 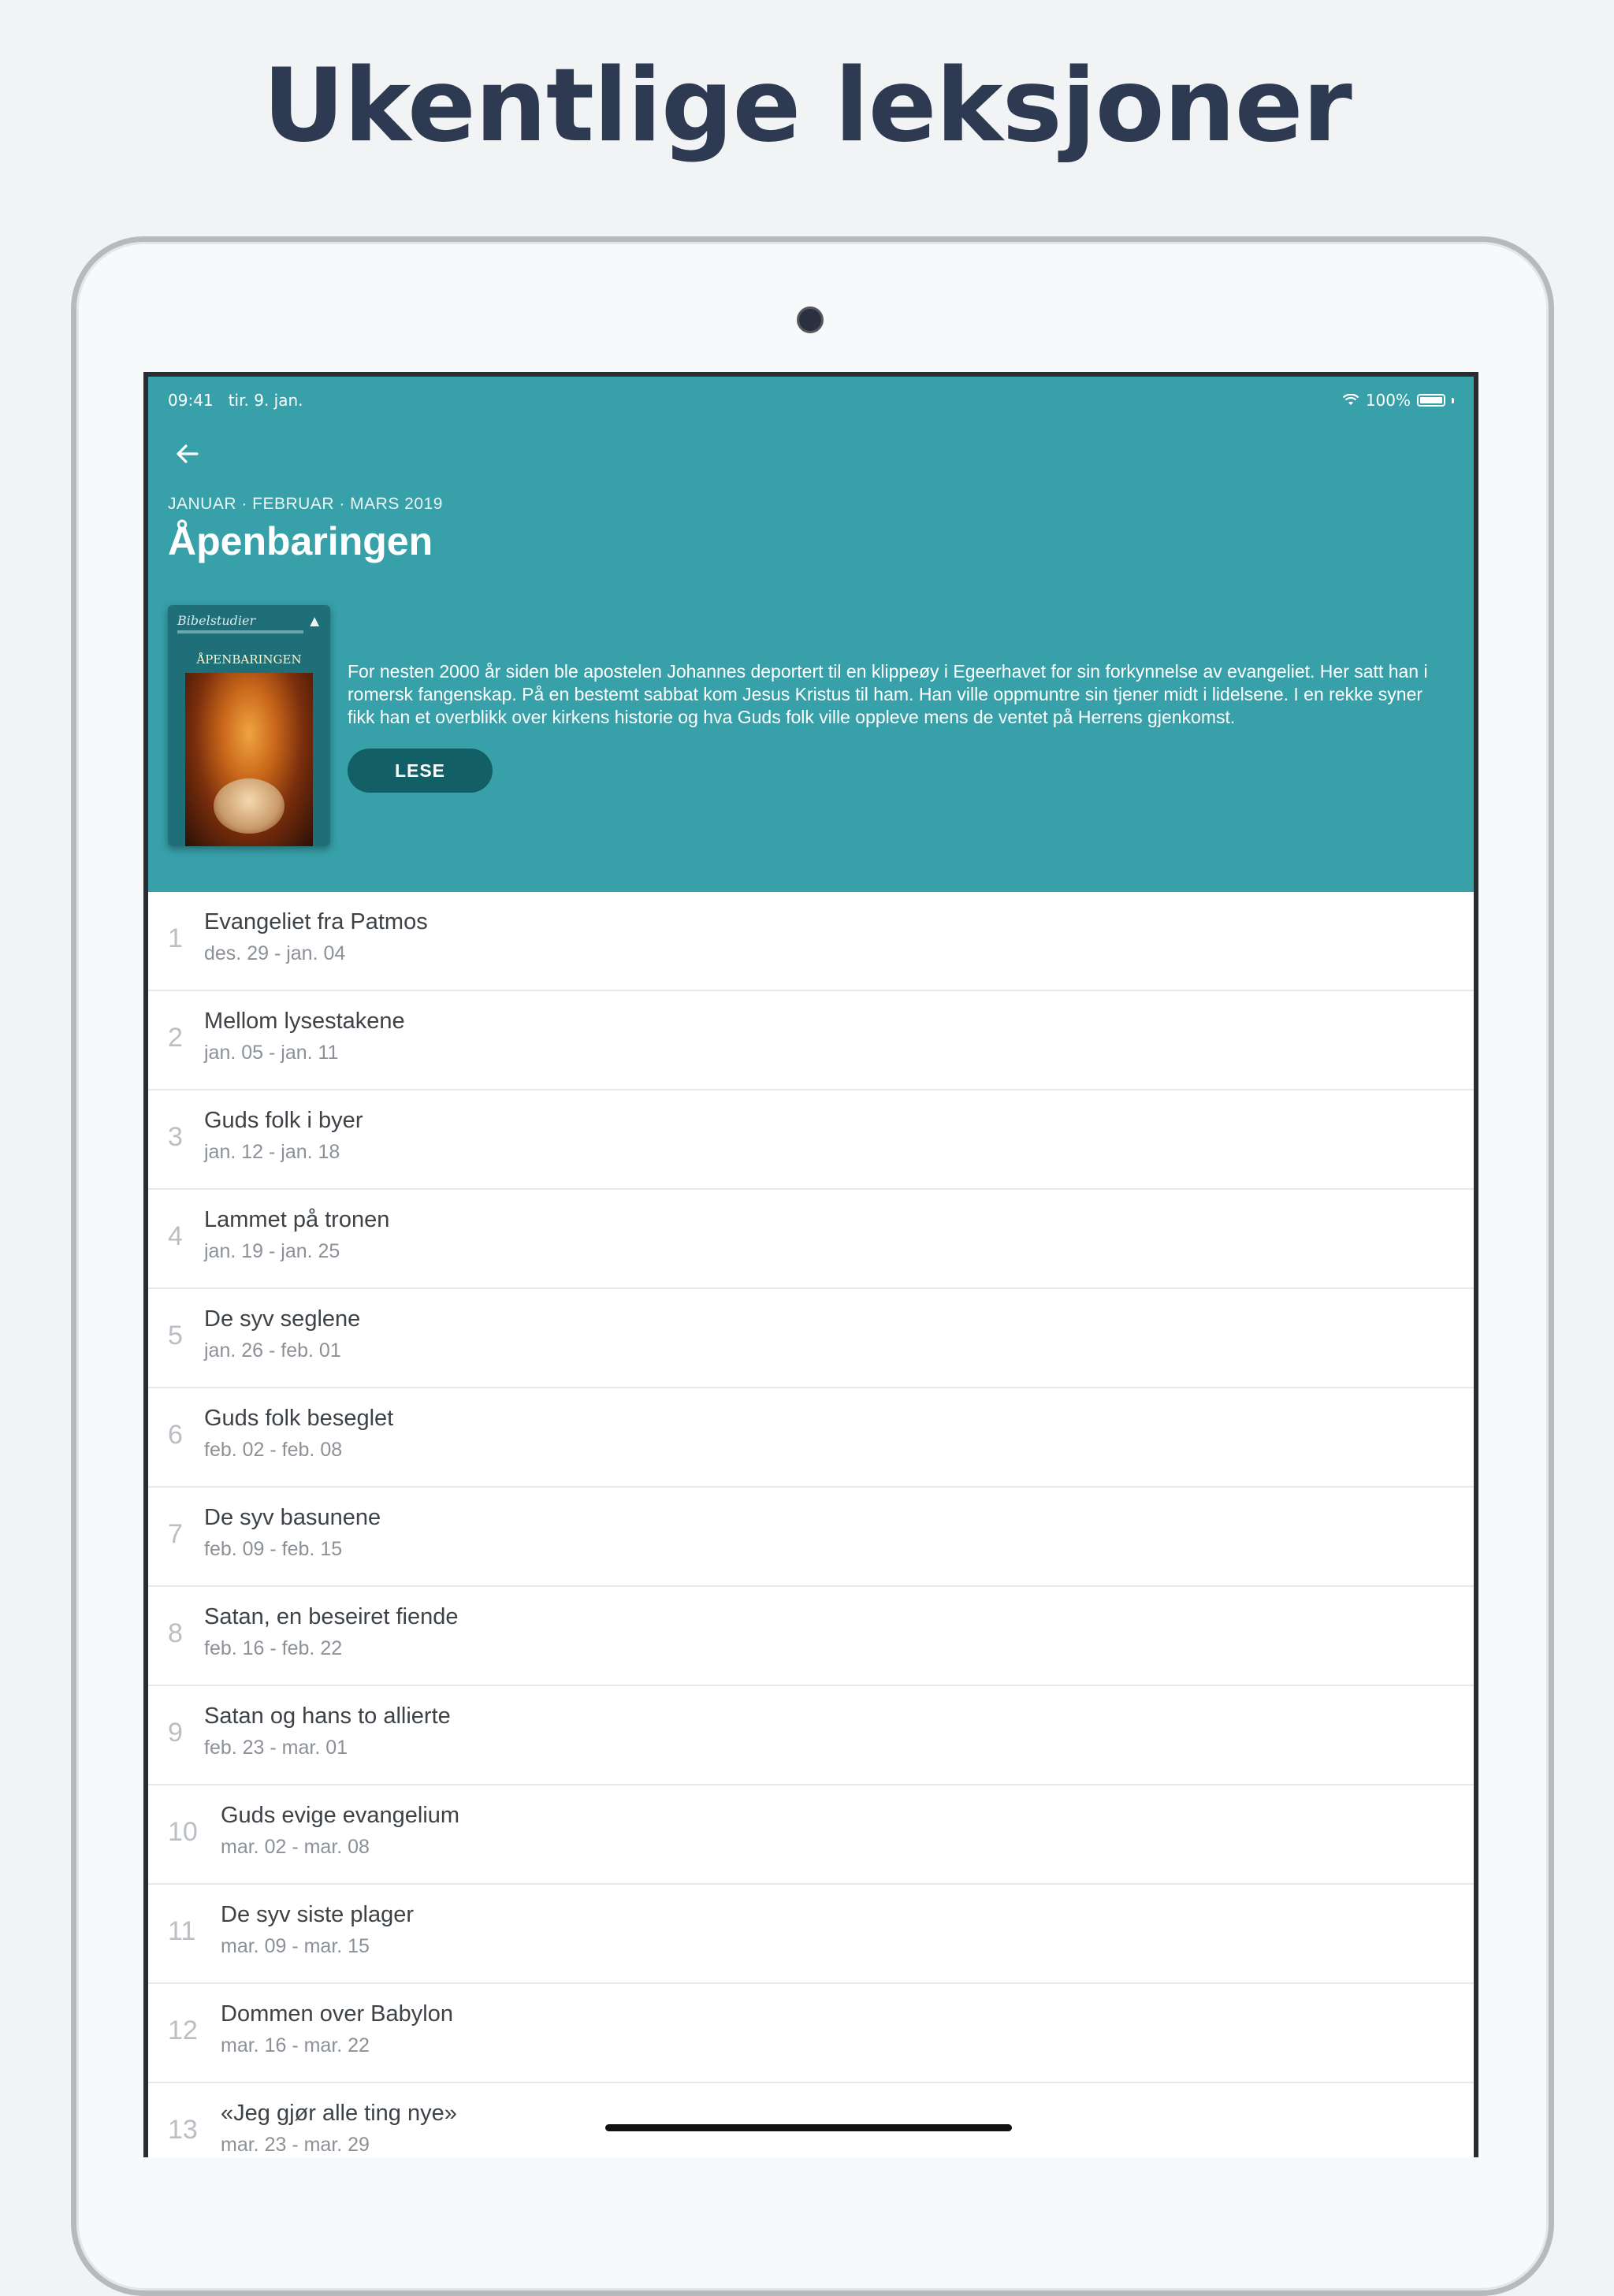 I want to click on lesson-title: De syv siste plager, so click(x=317, y=1914).